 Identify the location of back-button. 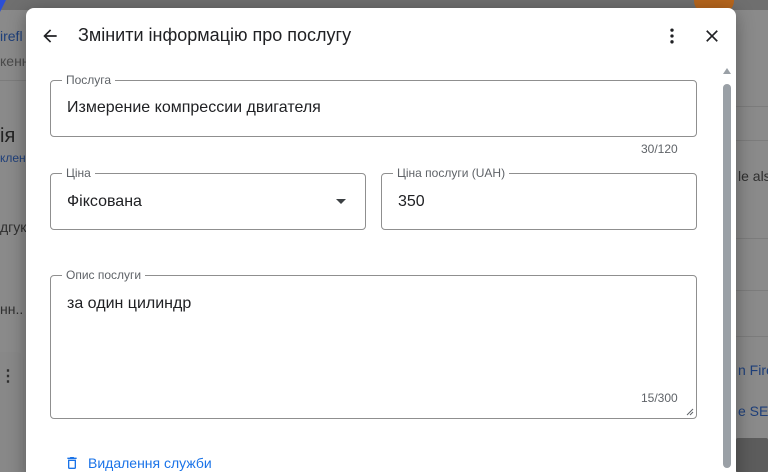
(50, 36).